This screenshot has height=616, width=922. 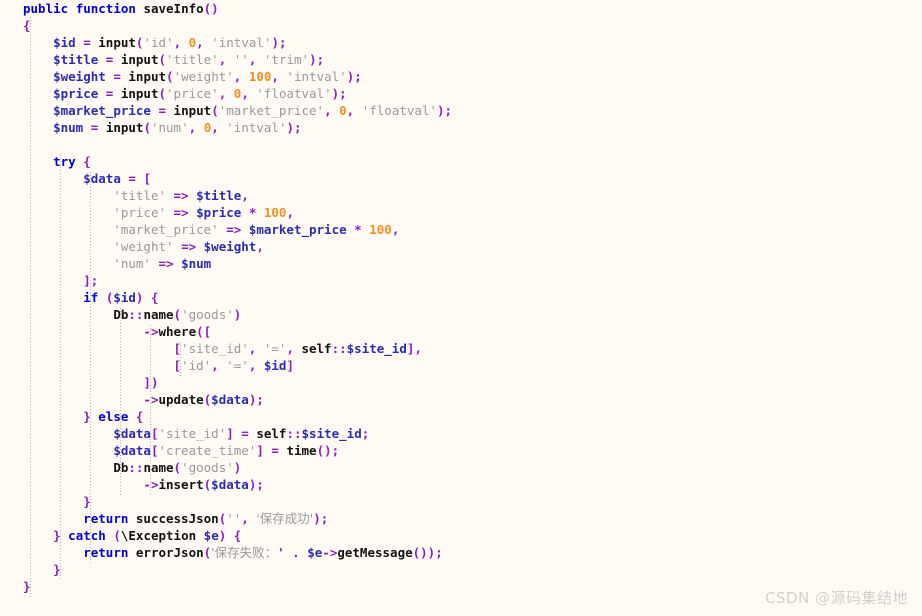 I want to click on token-pun: ::, so click(x=294, y=433).